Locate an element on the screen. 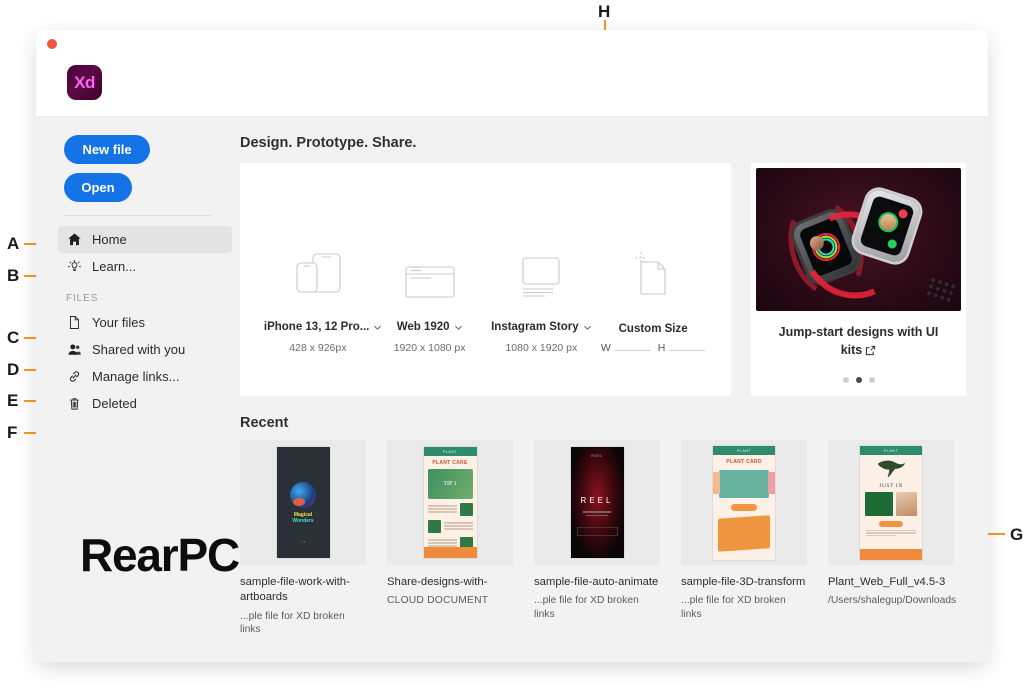  annotation-label-d: D is located at coordinates (13, 369).